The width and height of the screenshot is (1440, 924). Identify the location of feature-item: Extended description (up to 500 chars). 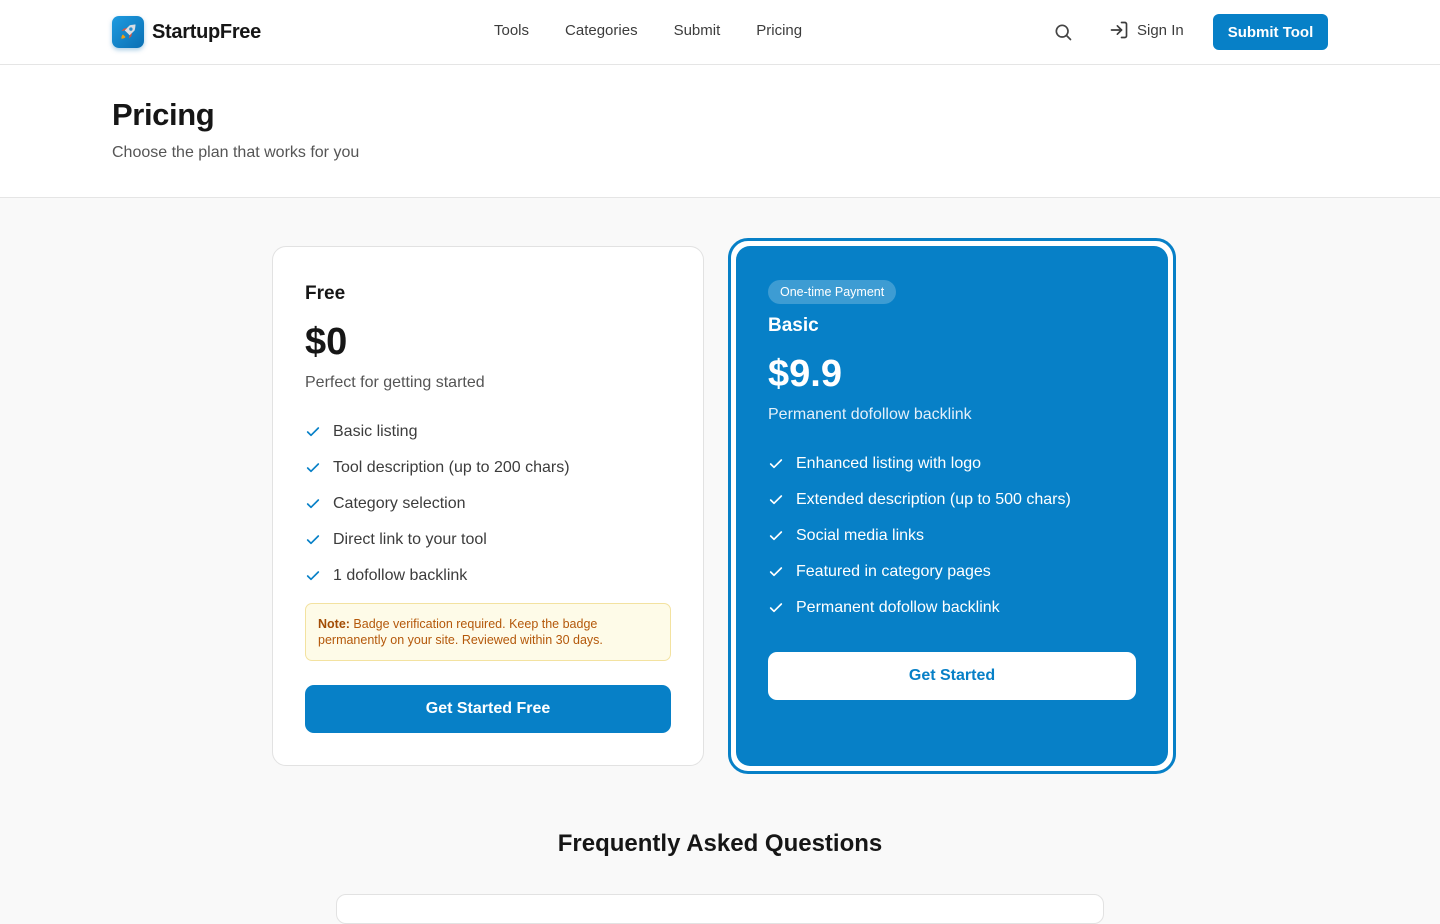
(919, 500).